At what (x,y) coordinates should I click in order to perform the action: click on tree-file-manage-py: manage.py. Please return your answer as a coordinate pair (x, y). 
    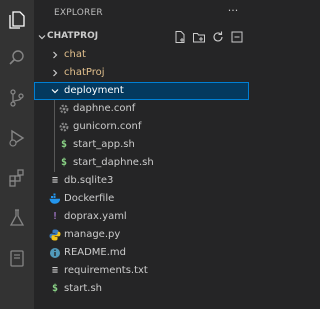
    Looking at the image, I should click on (141, 235).